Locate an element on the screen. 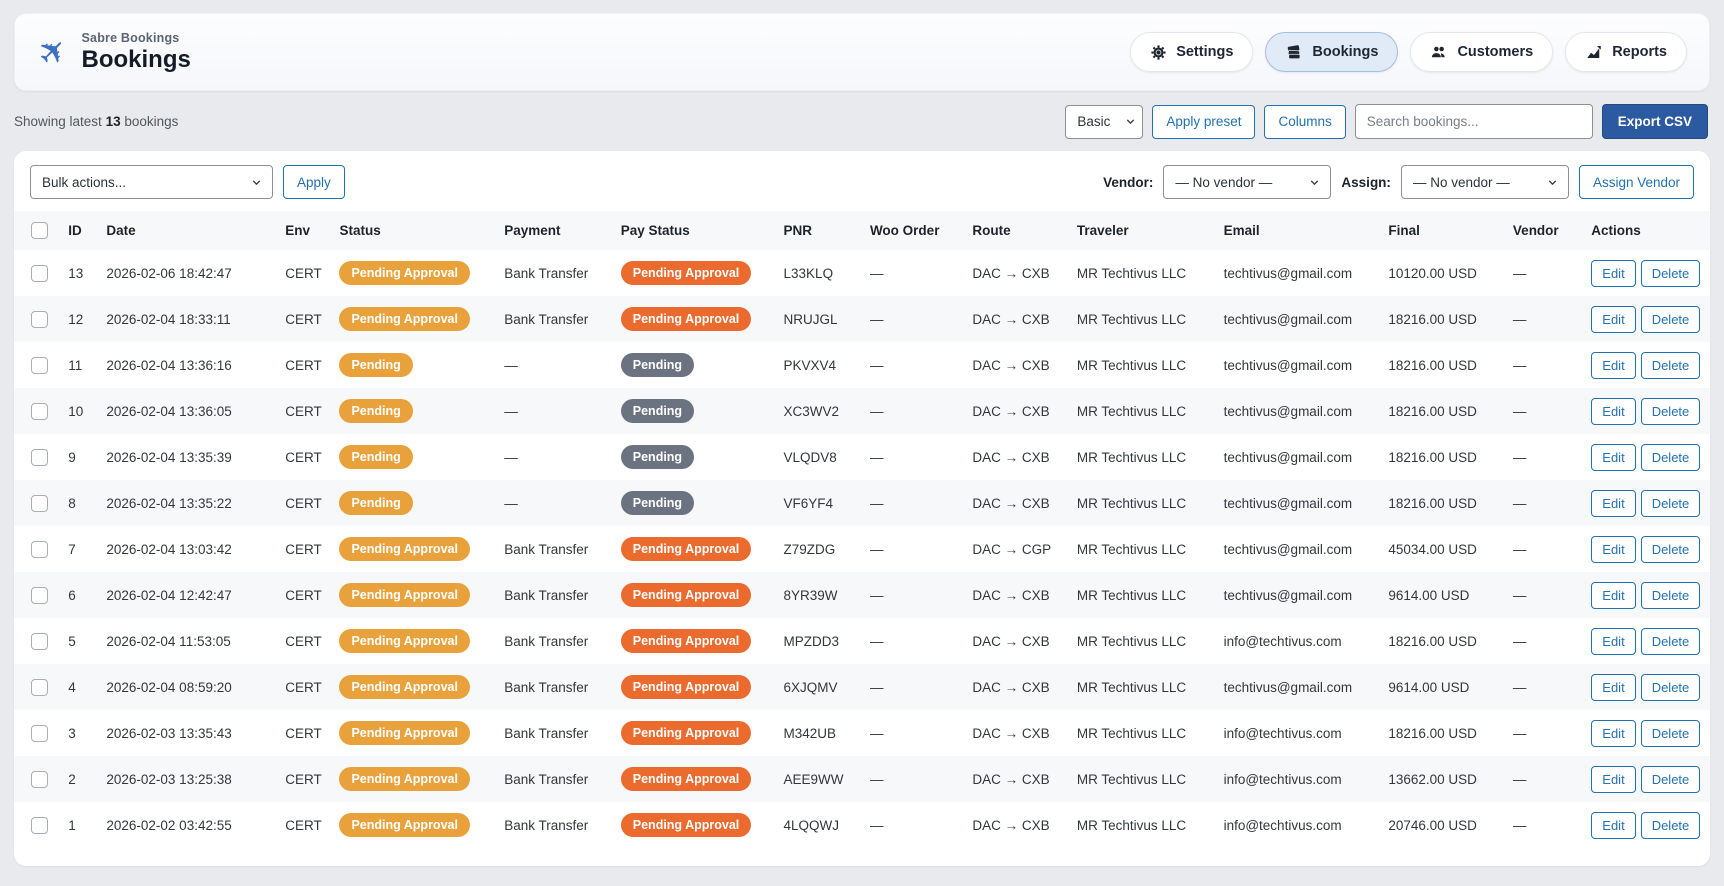 The width and height of the screenshot is (1724, 886). cell-final: 9614.00 USD is located at coordinates (1429, 687).